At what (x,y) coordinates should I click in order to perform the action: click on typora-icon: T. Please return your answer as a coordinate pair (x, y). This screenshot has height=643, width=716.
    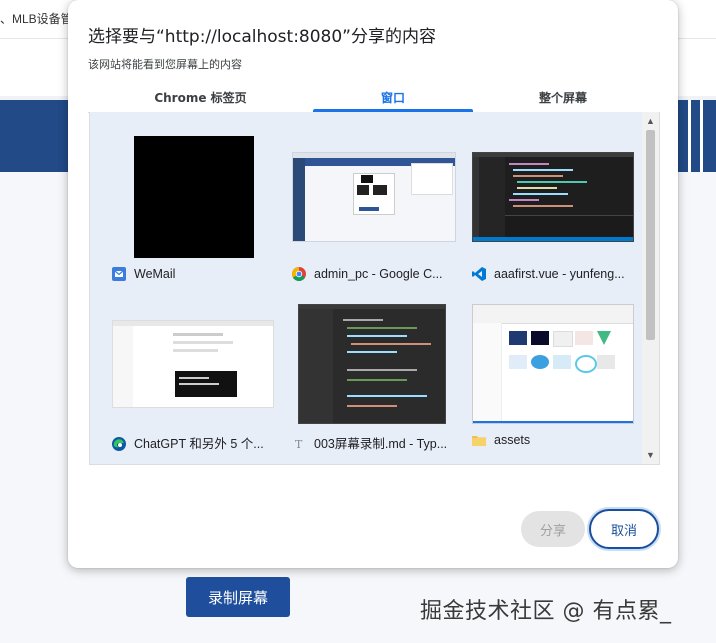
    Looking at the image, I should click on (299, 444).